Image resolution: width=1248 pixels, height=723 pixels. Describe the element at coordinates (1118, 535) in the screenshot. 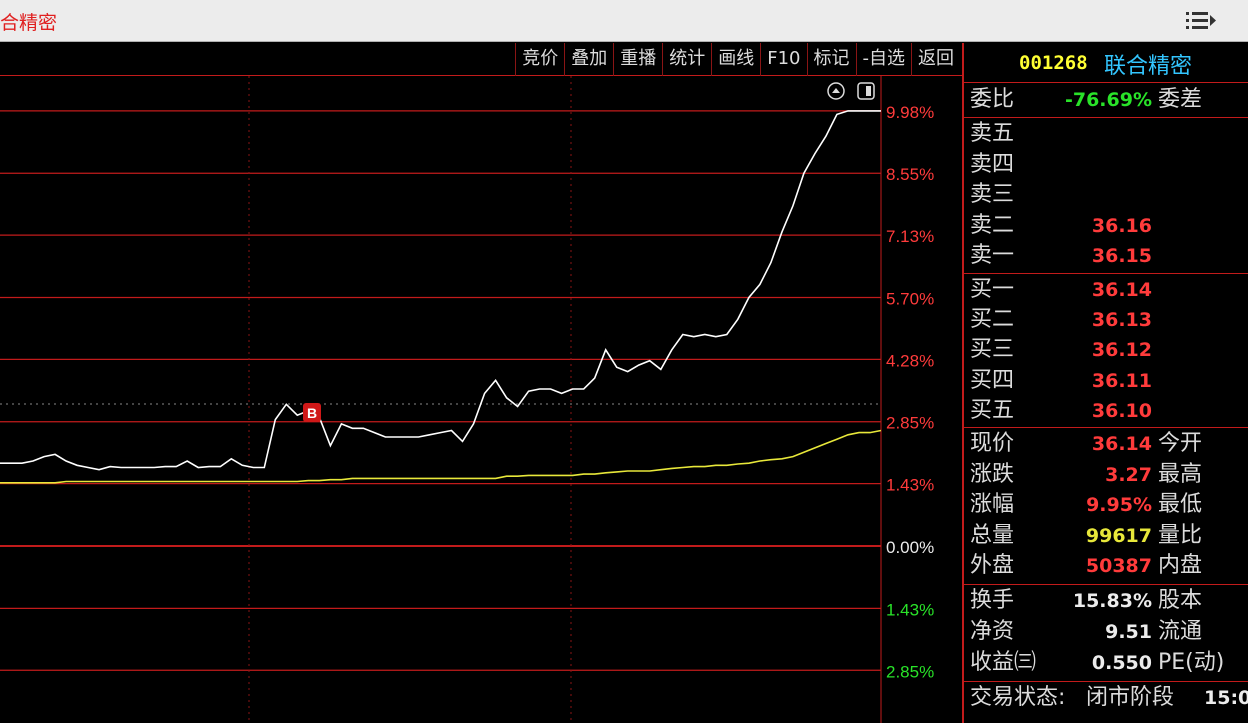

I see `stat-3-value: 99617` at that location.